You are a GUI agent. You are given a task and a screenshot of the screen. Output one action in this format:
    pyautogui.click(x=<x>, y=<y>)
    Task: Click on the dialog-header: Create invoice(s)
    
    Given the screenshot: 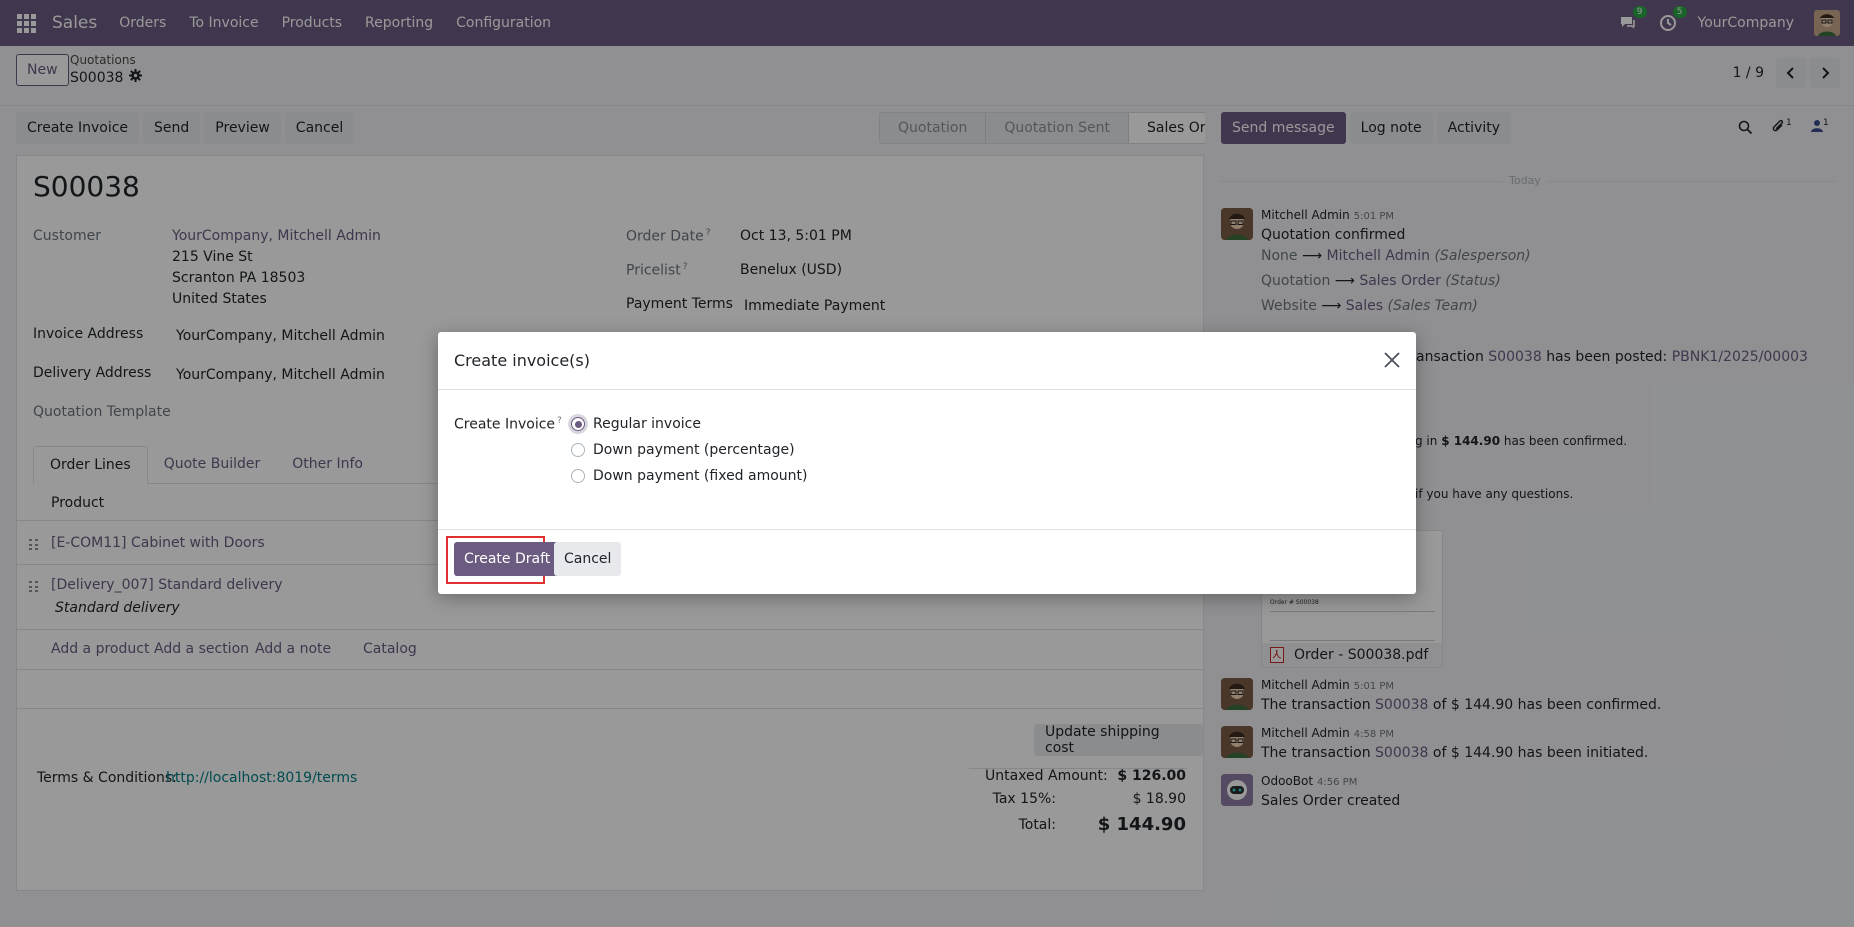 What is the action you would take?
    pyautogui.click(x=927, y=361)
    